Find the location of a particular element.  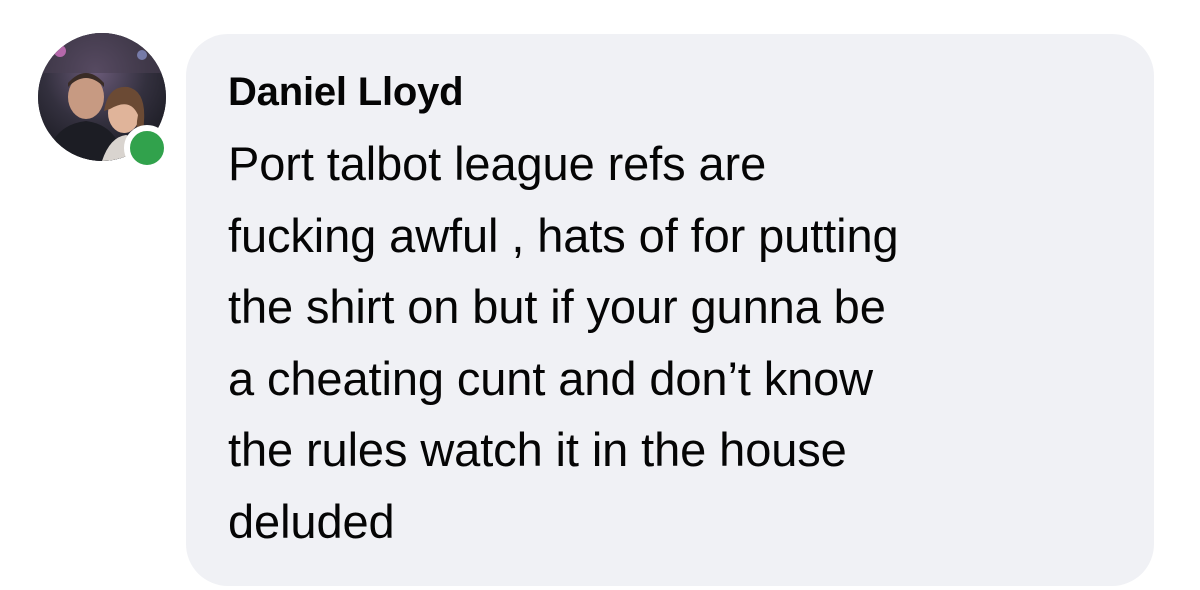

avatar-container is located at coordinates (104, 102).